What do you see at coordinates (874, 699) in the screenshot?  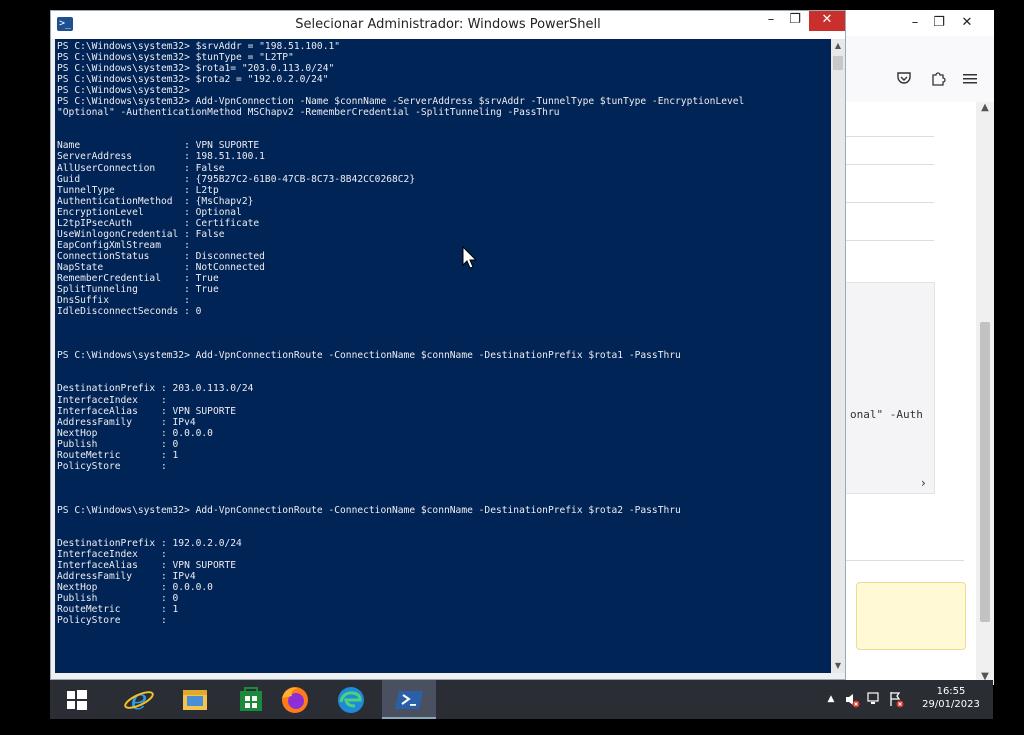 I see `network-icon` at bounding box center [874, 699].